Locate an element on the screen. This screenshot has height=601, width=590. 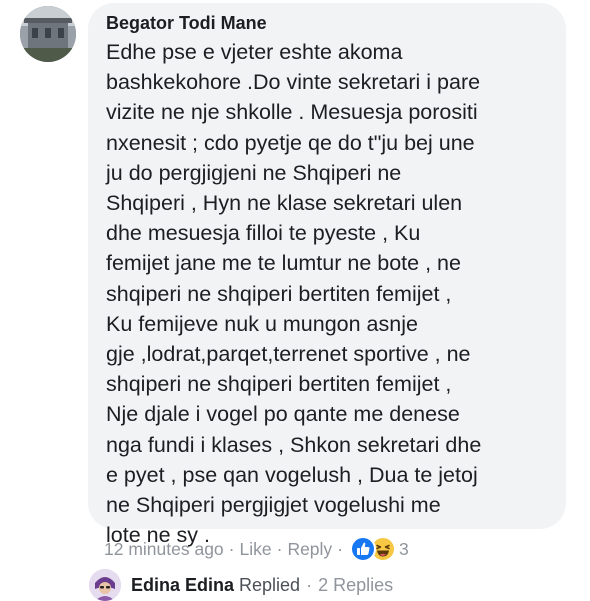
replied-label: Replied is located at coordinates (270, 584).